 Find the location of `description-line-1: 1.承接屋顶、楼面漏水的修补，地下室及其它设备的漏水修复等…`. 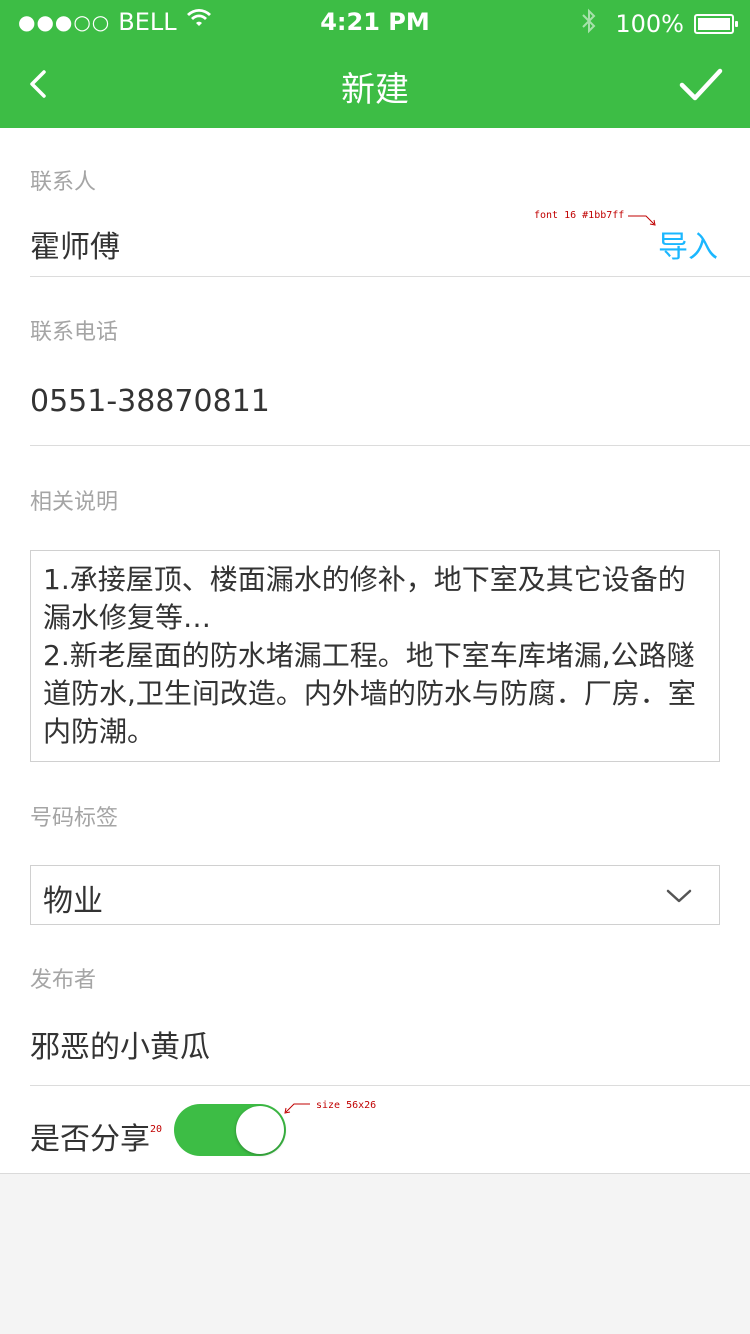

description-line-1: 1.承接屋顶、楼面漏水的修补，地下室及其它设备的漏水修复等… is located at coordinates (364, 598).